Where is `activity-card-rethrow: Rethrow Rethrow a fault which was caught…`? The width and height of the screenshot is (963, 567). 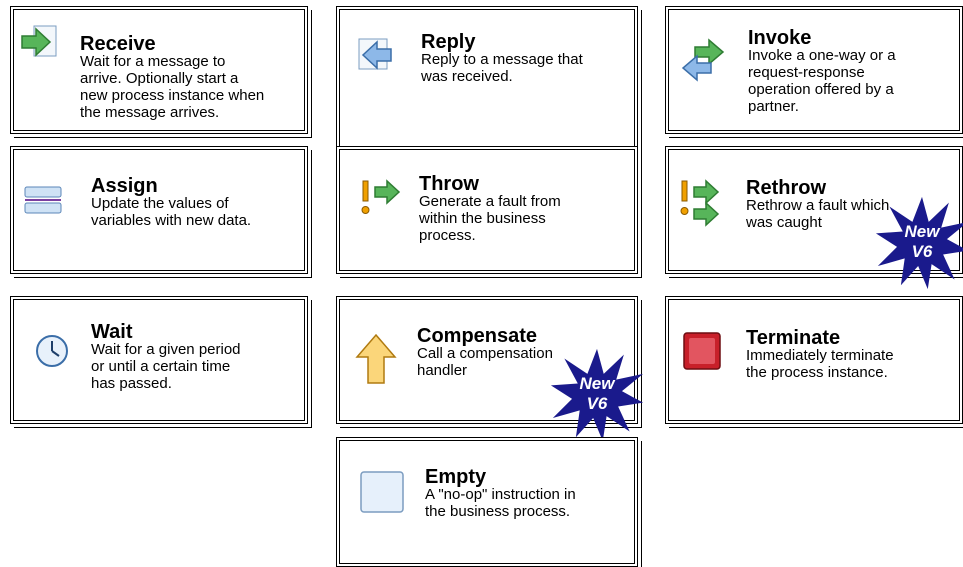
activity-card-rethrow: Rethrow Rethrow a fault which was caught… is located at coordinates (814, 218).